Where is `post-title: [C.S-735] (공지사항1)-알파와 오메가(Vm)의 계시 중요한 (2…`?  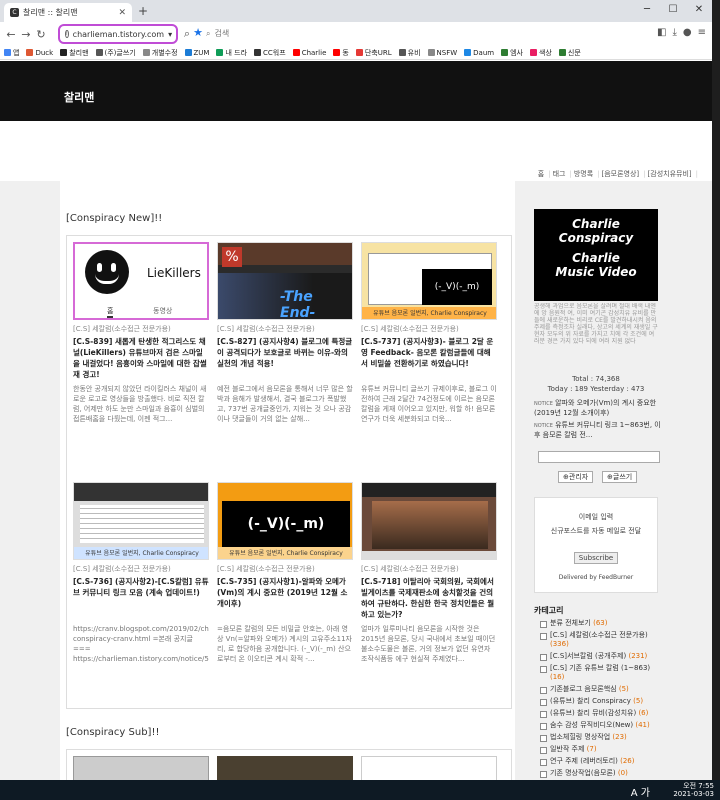
post-title: [C.S-735] (공지사항1)-알파와 오메가(Vm)의 계시 중요한 (2… is located at coordinates (285, 598).